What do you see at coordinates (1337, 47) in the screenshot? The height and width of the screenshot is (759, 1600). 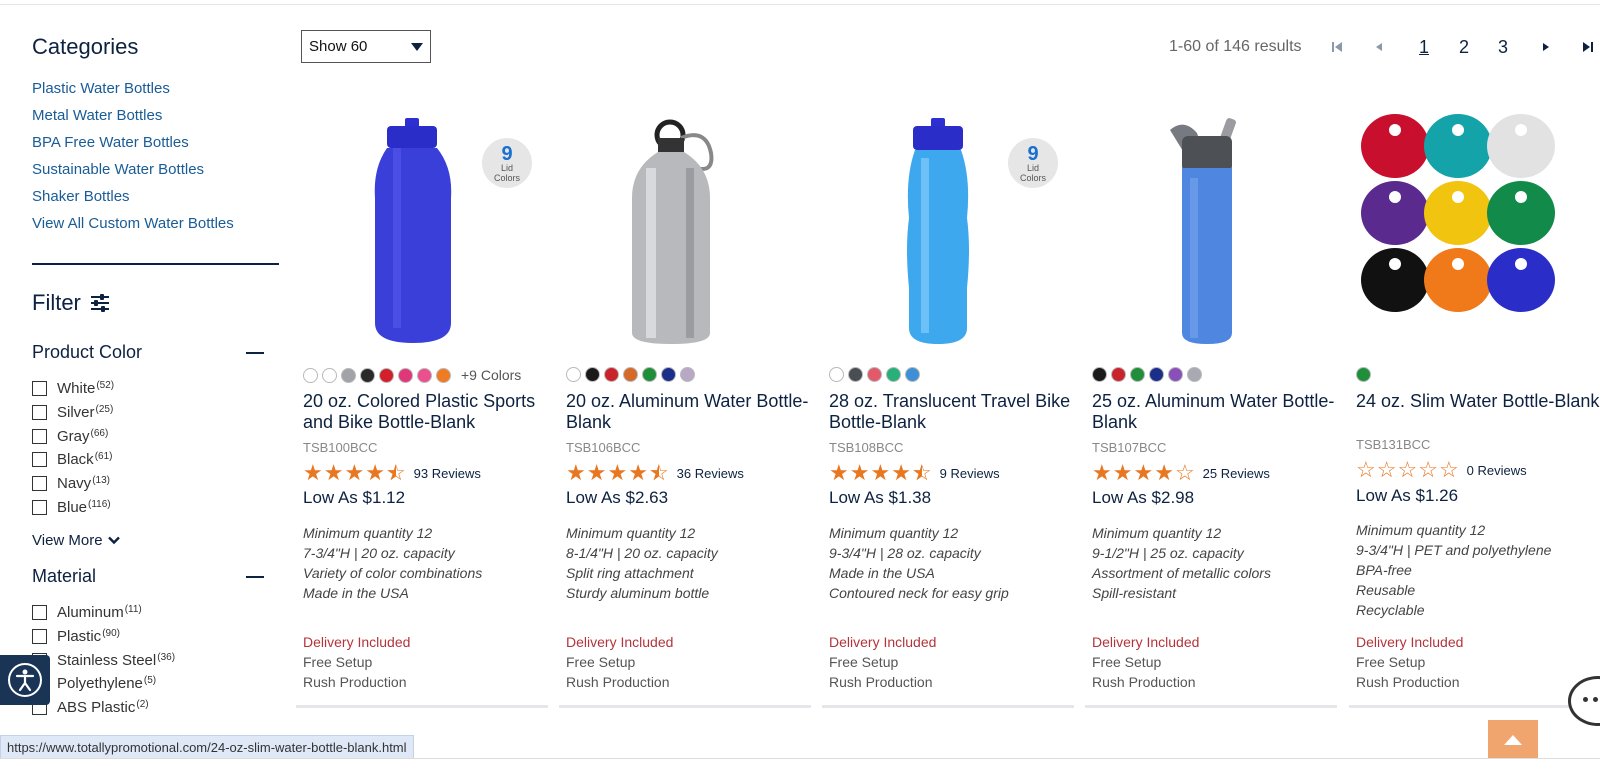 I see `first-page-icon` at bounding box center [1337, 47].